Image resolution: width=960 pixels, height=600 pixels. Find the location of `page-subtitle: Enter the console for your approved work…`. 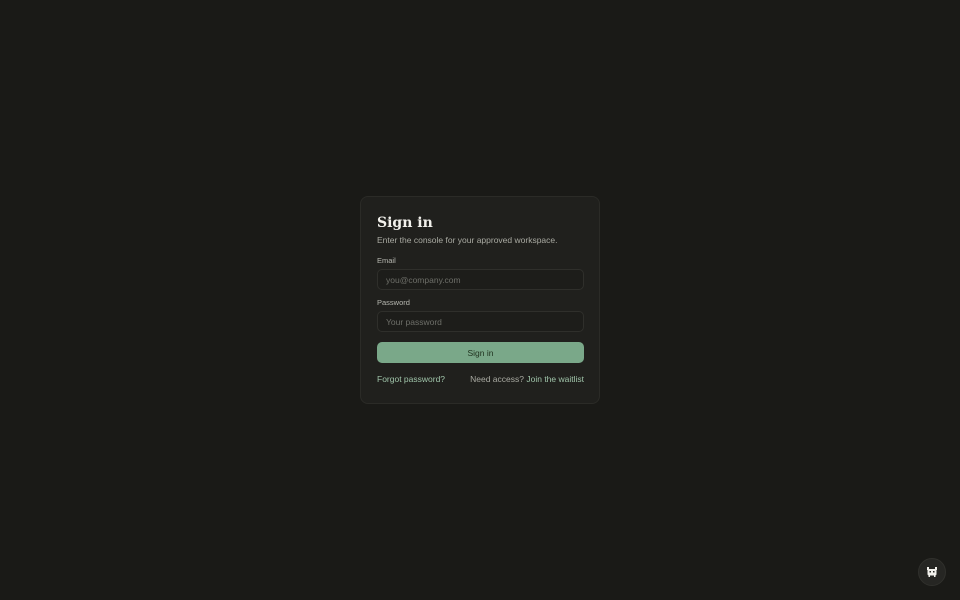

page-subtitle: Enter the console for your approved work… is located at coordinates (467, 240).